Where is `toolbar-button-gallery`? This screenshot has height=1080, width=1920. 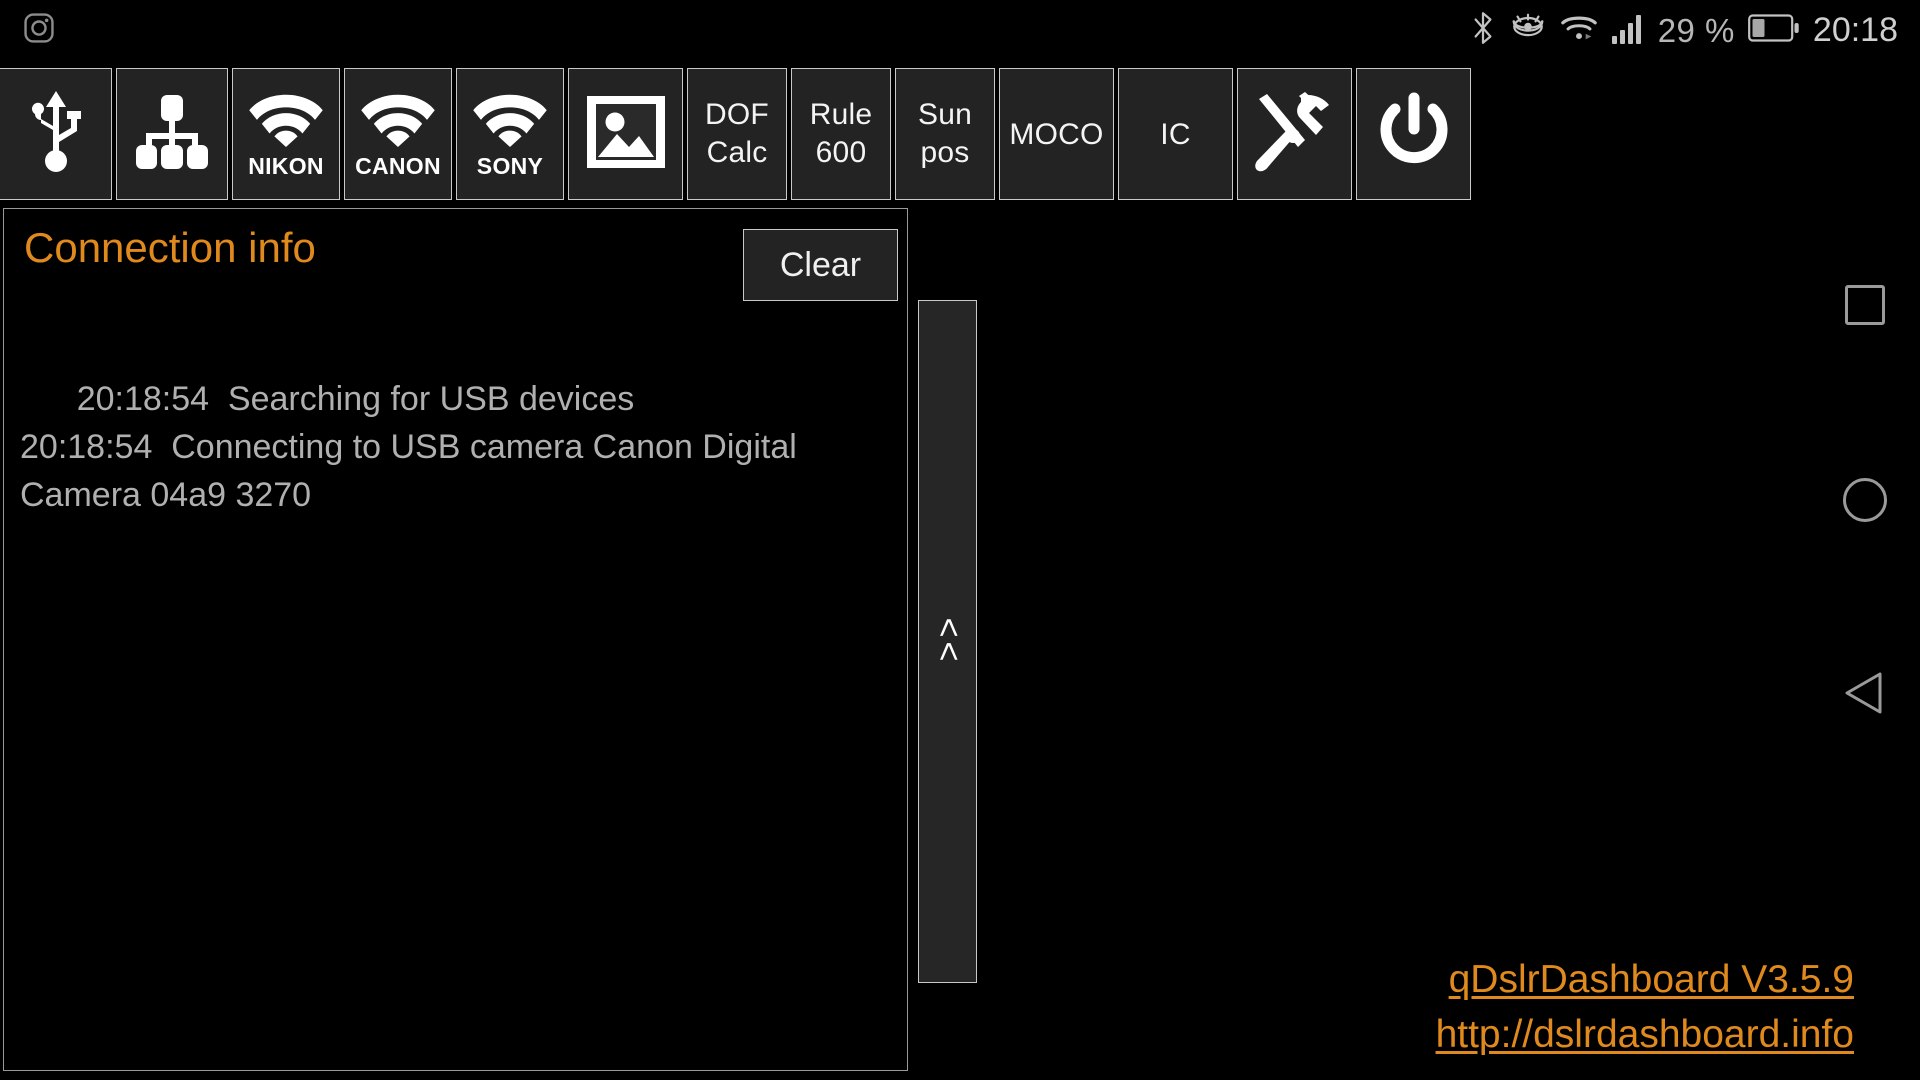
toolbar-button-gallery is located at coordinates (625, 134).